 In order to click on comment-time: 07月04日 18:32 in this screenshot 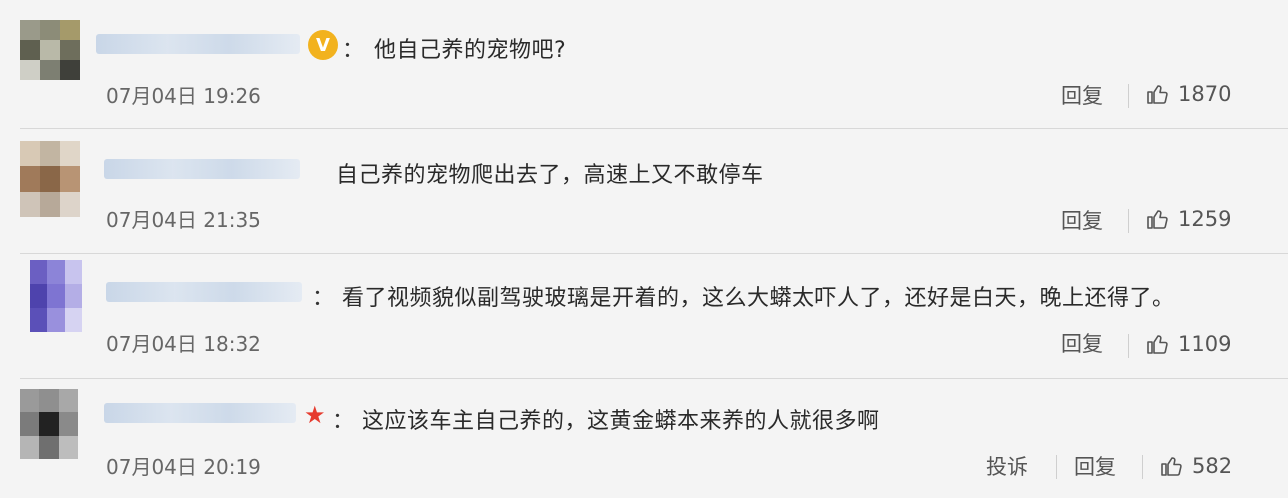, I will do `click(183, 344)`.